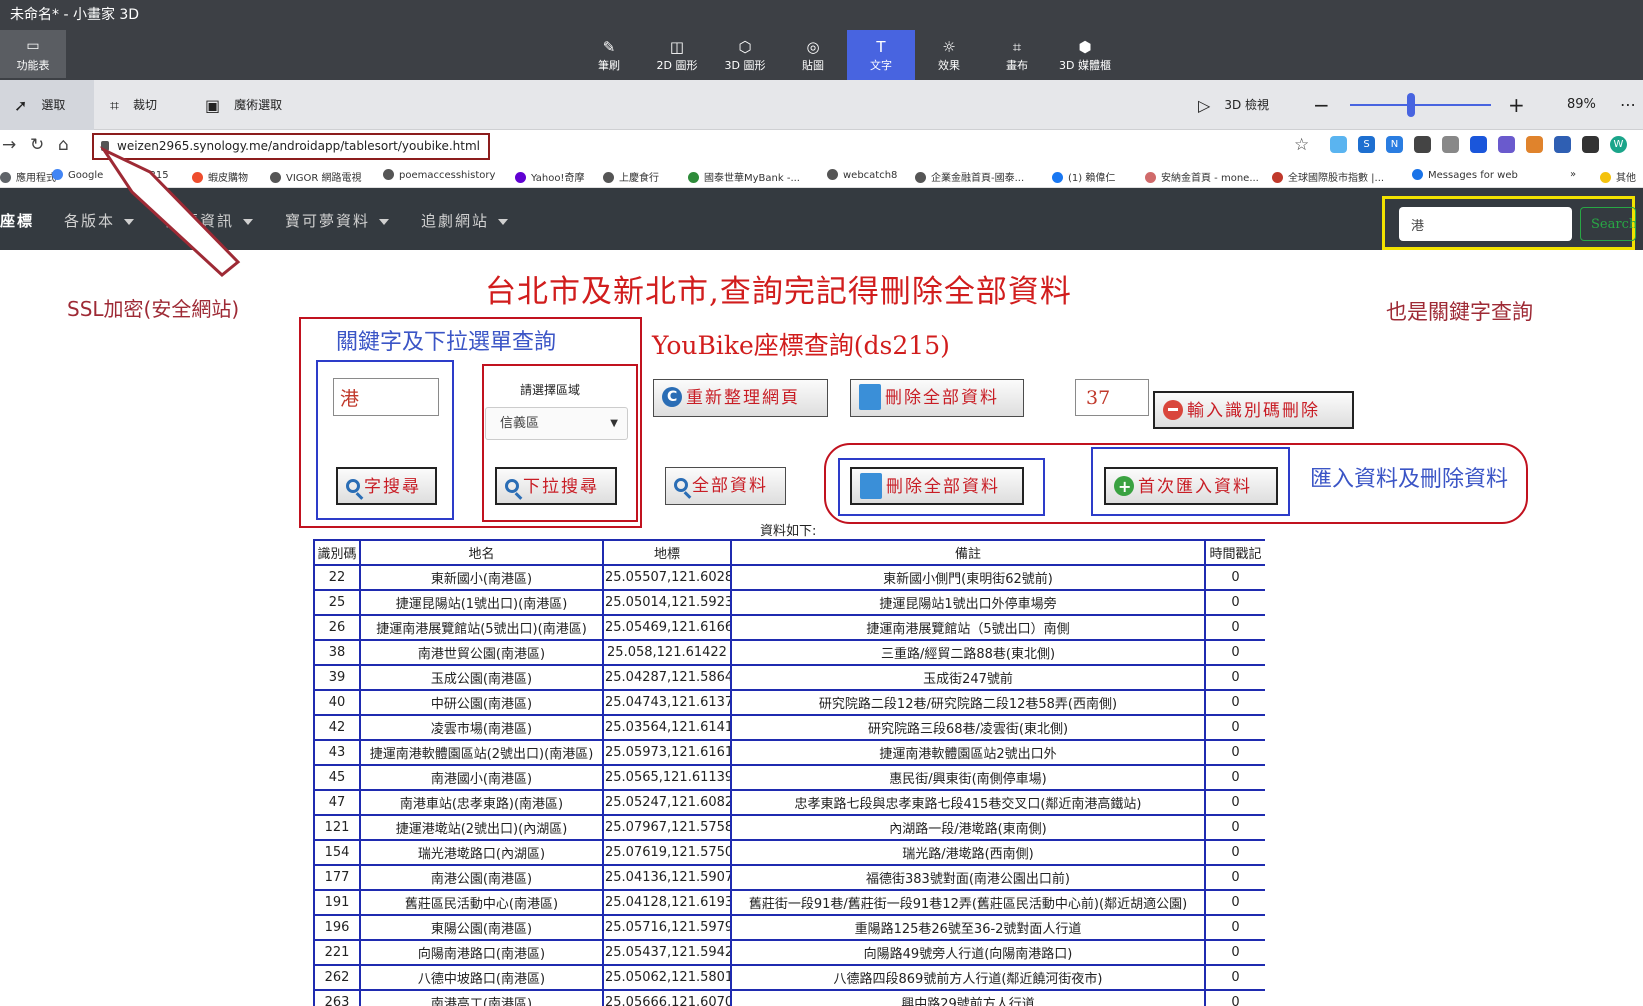 Image resolution: width=1643 pixels, height=1006 pixels. I want to click on bookmark-item: 上慶食行, so click(631, 176).